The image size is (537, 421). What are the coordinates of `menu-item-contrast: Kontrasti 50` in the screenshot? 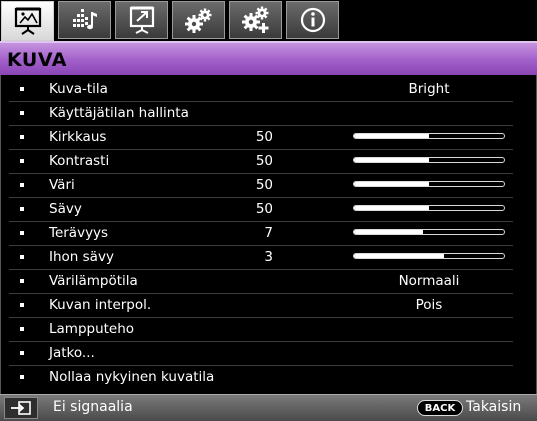 It's located at (261, 162).